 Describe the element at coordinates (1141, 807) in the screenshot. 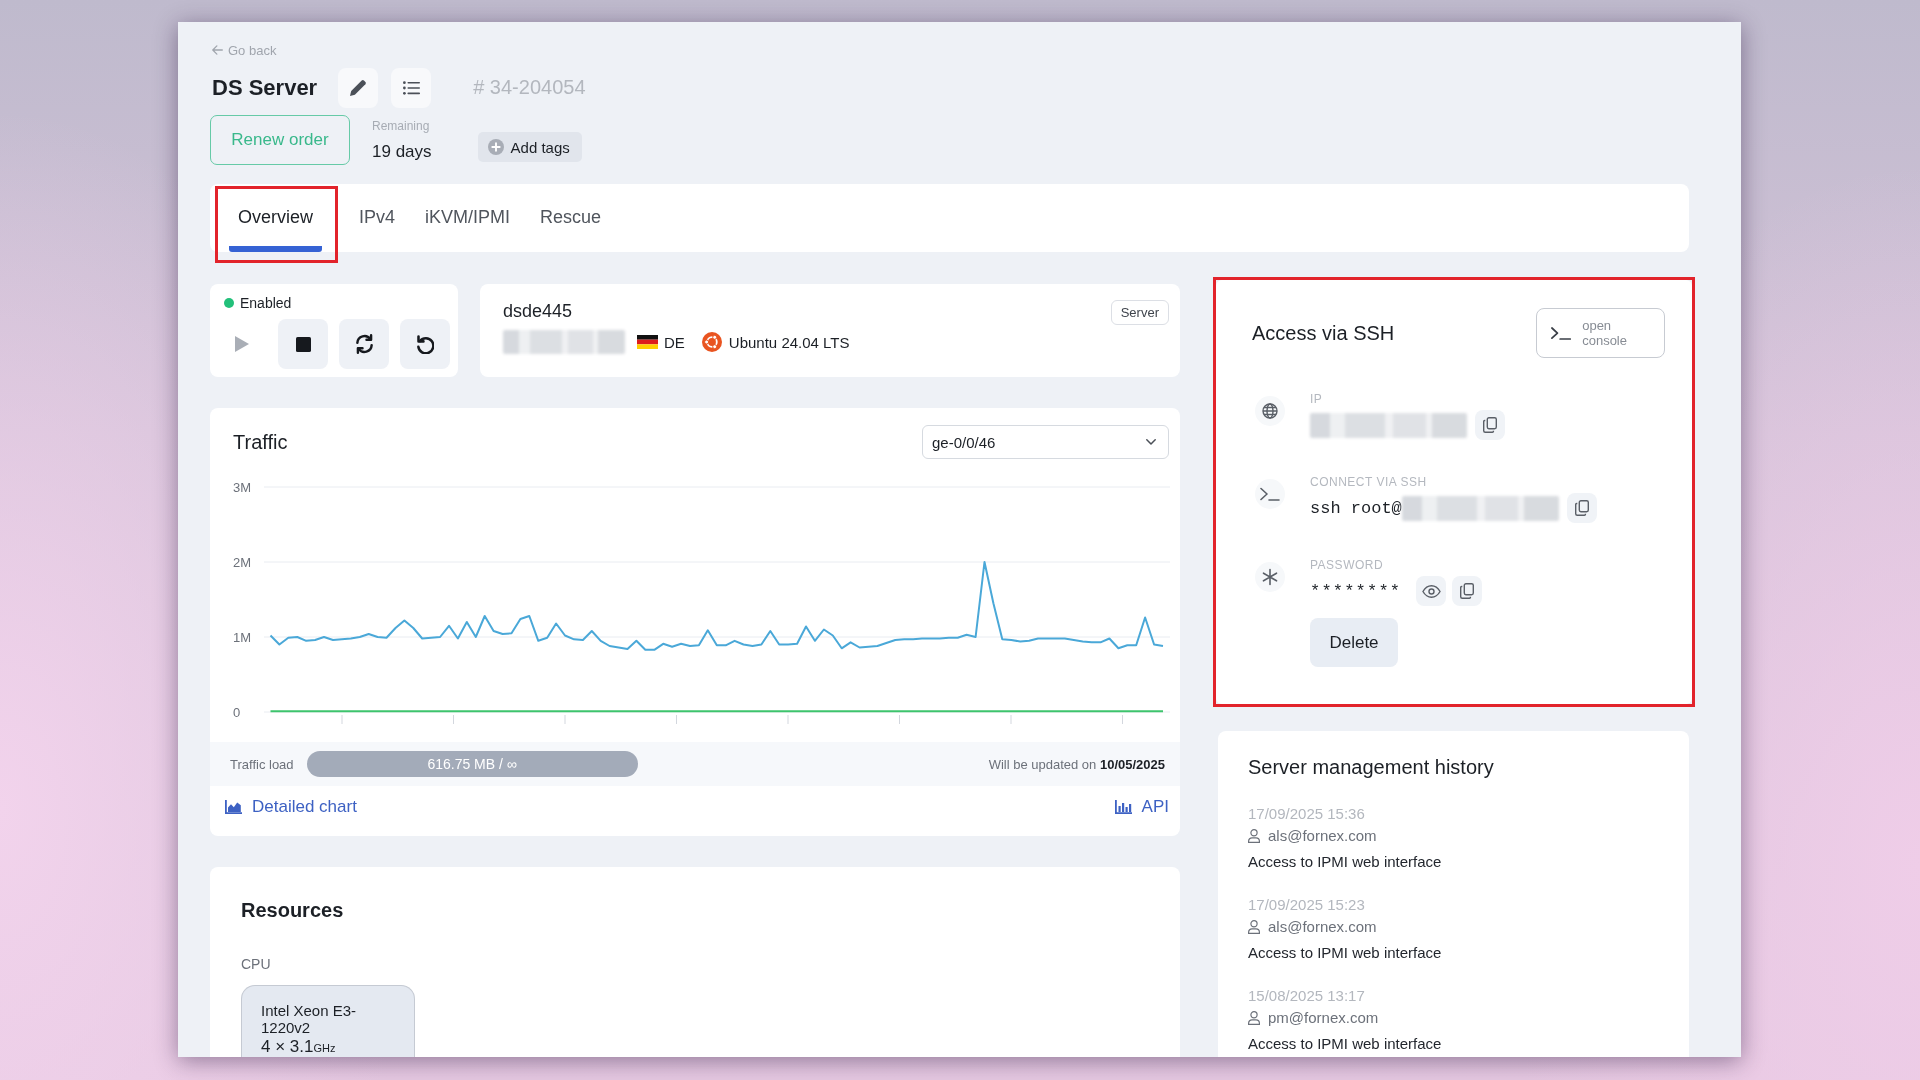

I see `api-link: API` at that location.